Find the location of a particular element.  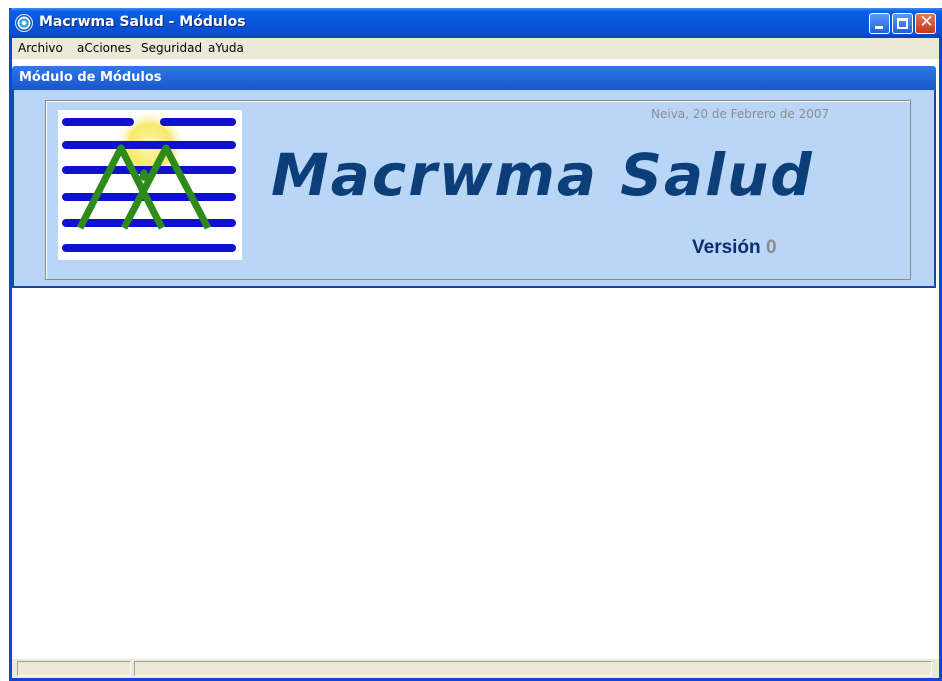

version-label: Versión is located at coordinates (726, 247).